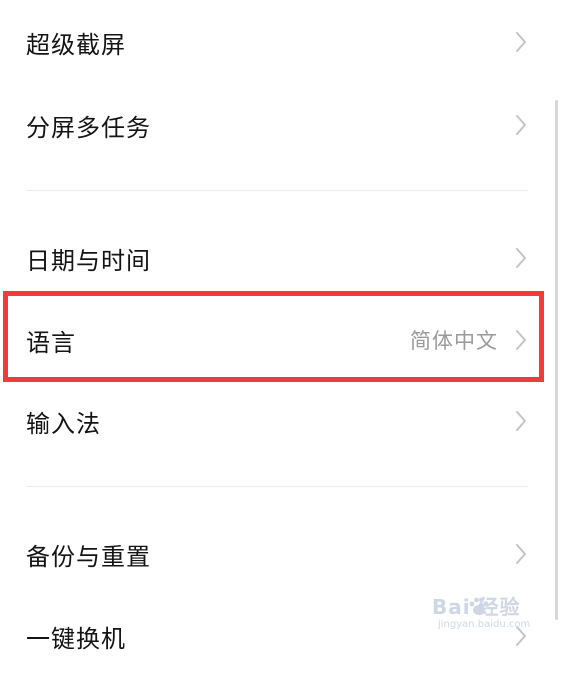 The width and height of the screenshot is (562, 676). What do you see at coordinates (76, 44) in the screenshot?
I see `settings-item-label: 超级截屏` at bounding box center [76, 44].